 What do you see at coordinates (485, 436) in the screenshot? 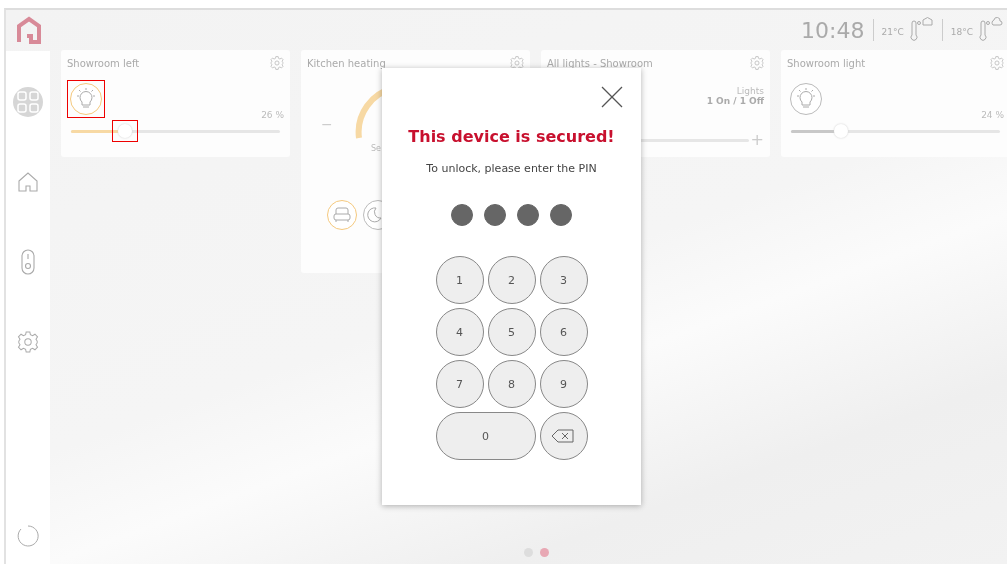
I see `keypad-key: 0` at bounding box center [485, 436].